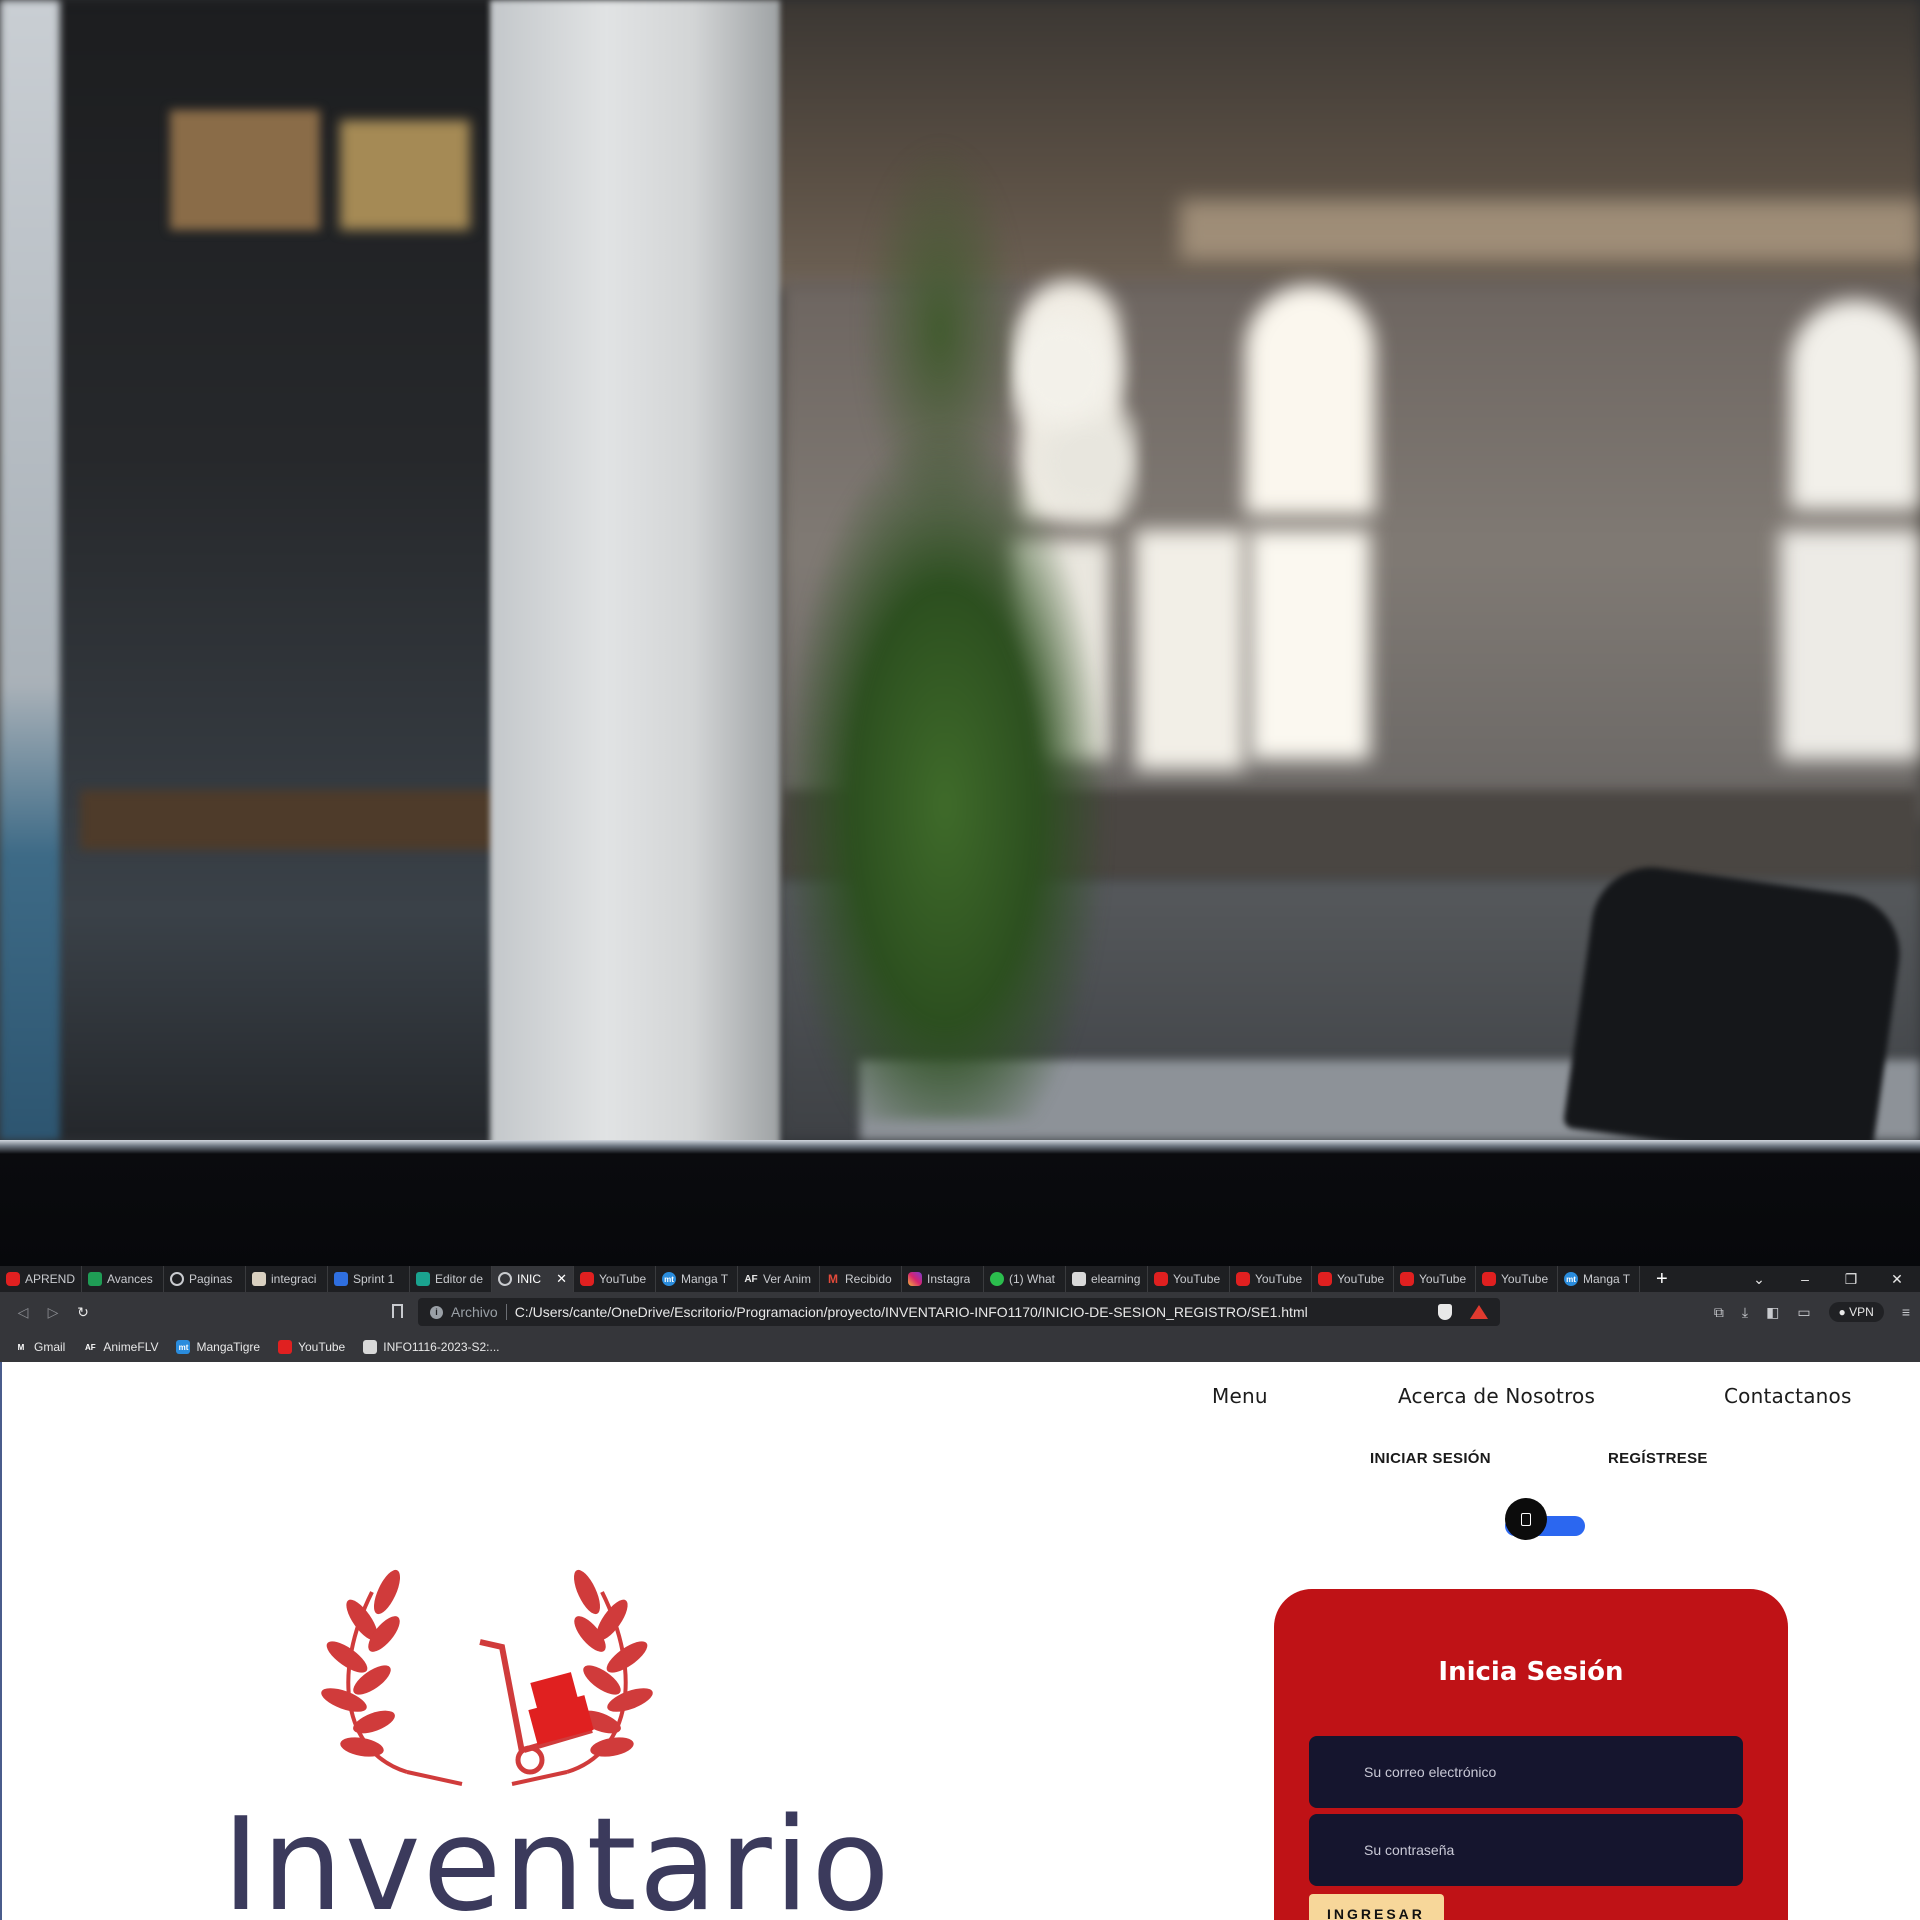 This screenshot has height=1920, width=1920. Describe the element at coordinates (1445, 1312) in the screenshot. I see `brave-shield-icon` at that location.